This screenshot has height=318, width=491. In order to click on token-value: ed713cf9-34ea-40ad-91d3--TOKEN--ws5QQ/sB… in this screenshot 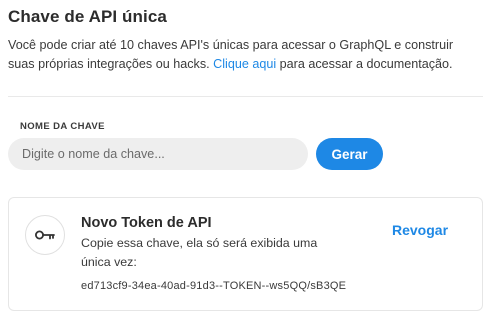, I will do `click(213, 286)`.